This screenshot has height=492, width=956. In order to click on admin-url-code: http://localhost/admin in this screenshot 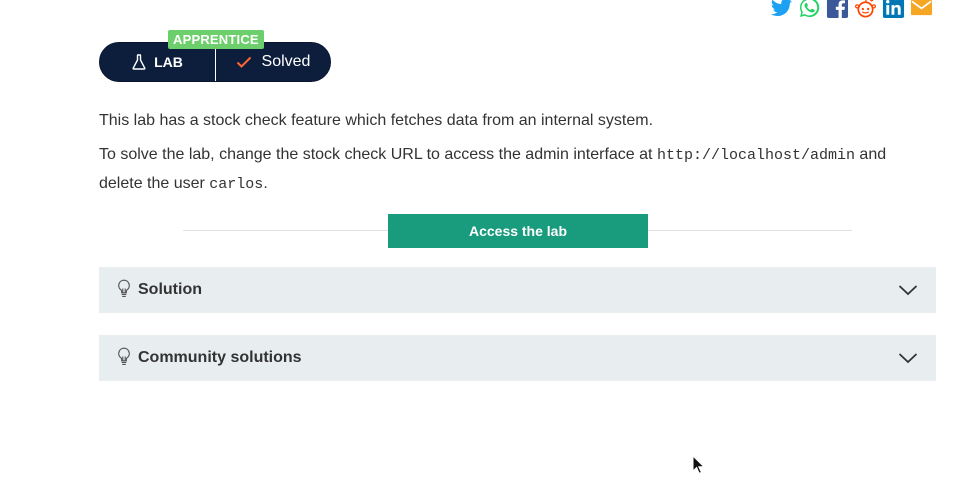, I will do `click(755, 155)`.